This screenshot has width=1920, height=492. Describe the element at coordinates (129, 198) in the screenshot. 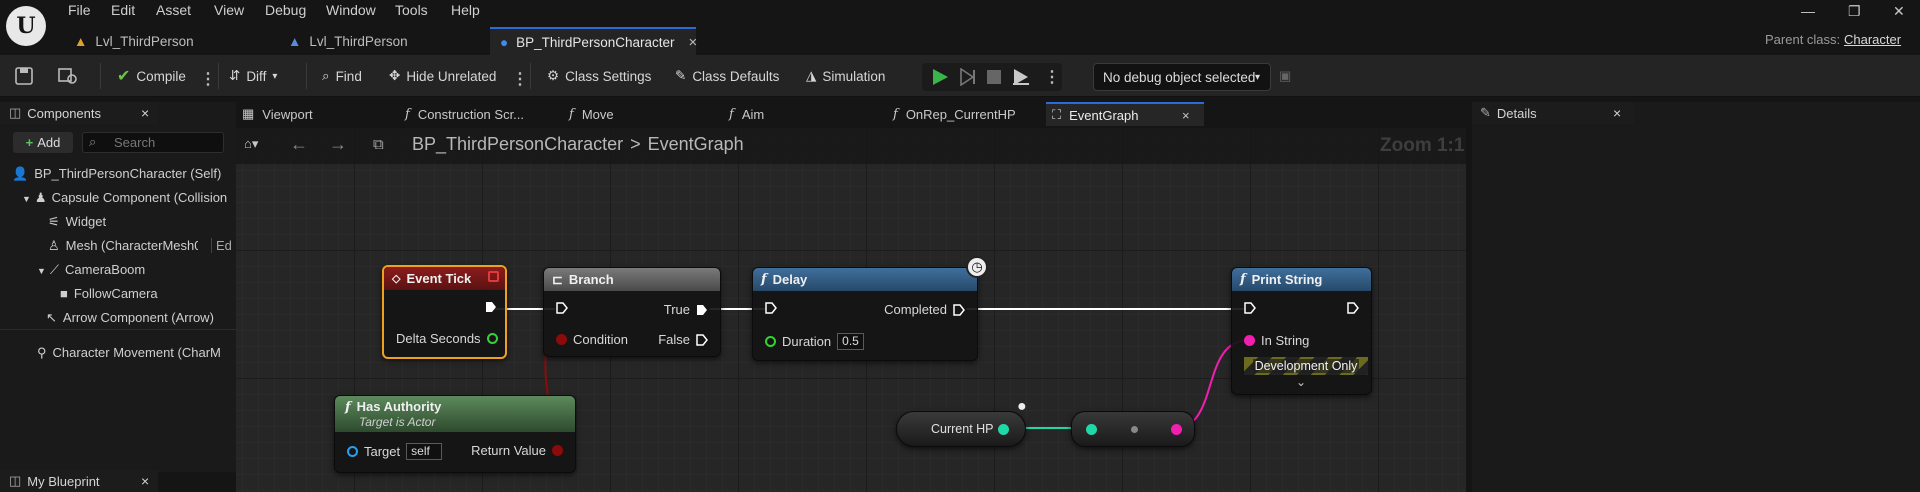

I see `tree-item-capsule: ▼ ♟ Capsule Component (Collision` at that location.